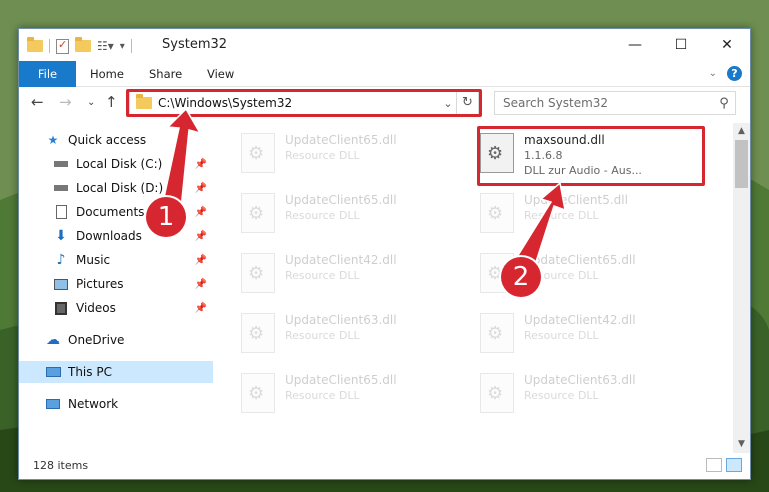  What do you see at coordinates (181, 158) in the screenshot?
I see `arrow-1-icon` at bounding box center [181, 158].